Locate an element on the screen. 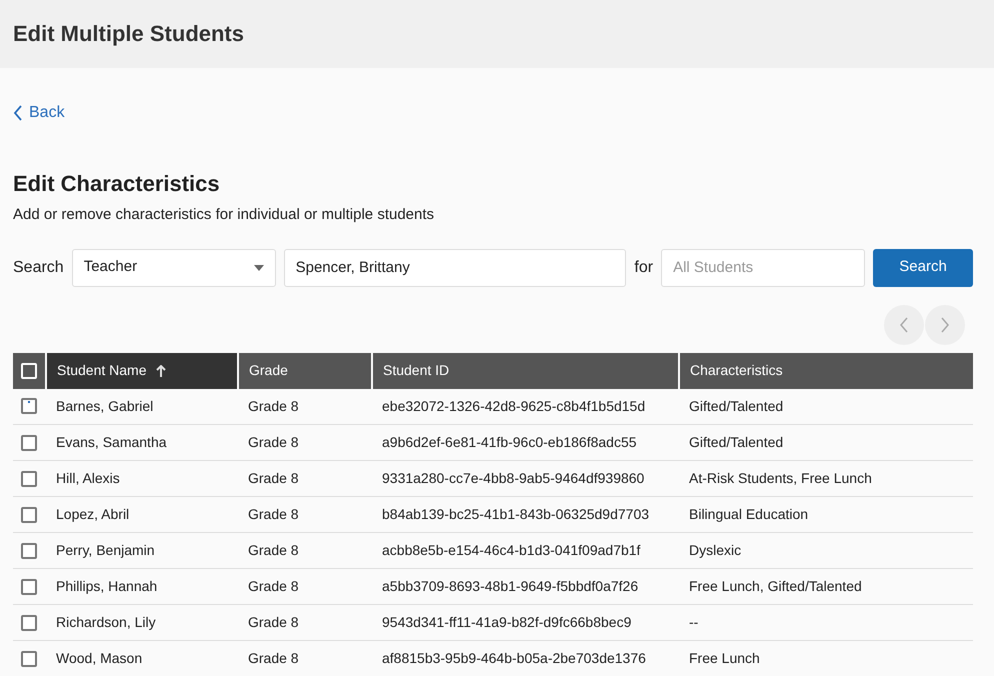 The width and height of the screenshot is (994, 676). scope-field: All Students is located at coordinates (763, 267).